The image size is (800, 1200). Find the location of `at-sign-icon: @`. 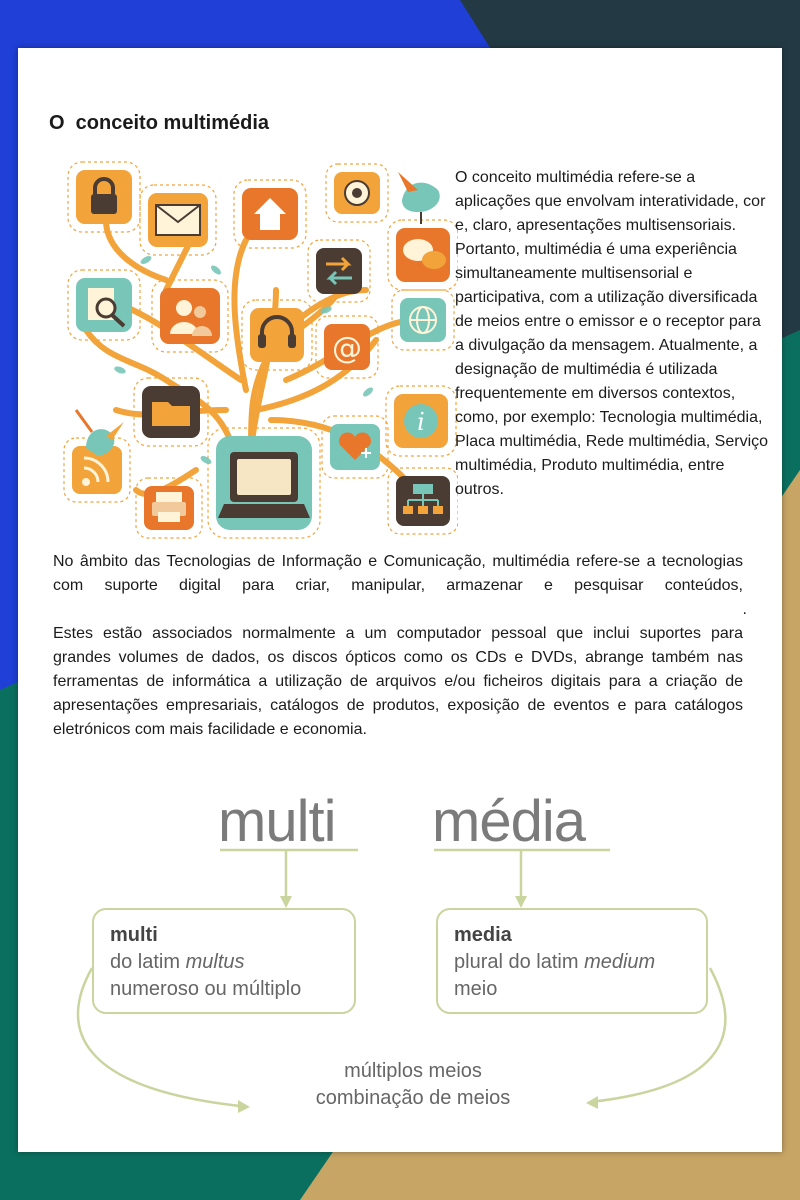

at-sign-icon: @ is located at coordinates (347, 347).